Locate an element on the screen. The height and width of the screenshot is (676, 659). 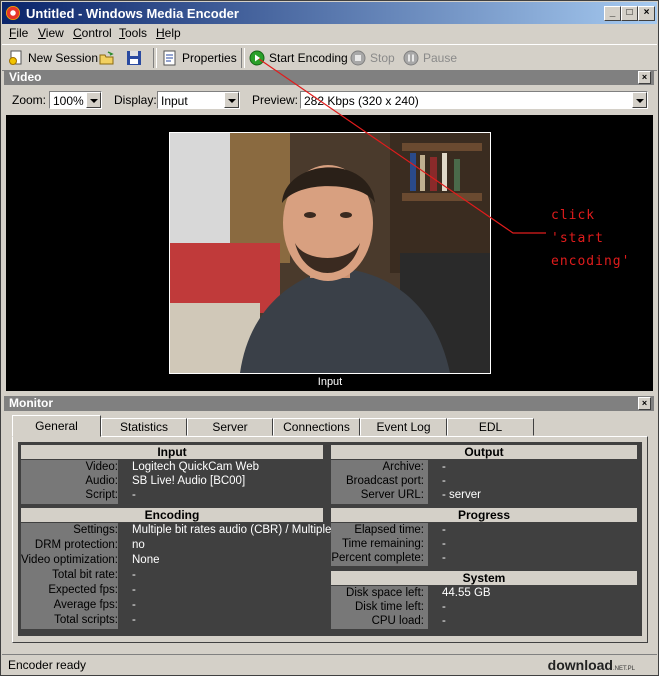
info-row: Total bit rate: - is located at coordinates (94, 575).